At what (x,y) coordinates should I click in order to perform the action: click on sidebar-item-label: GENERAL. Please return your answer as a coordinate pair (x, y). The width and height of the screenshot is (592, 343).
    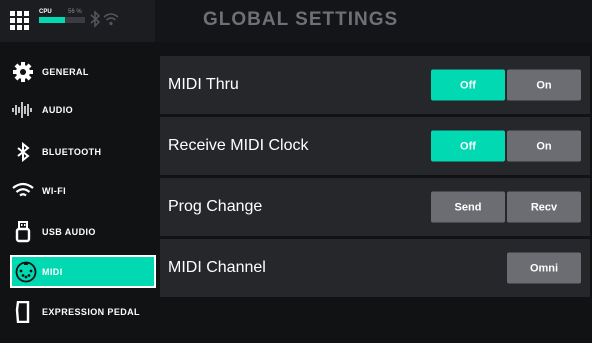
    Looking at the image, I should click on (65, 72).